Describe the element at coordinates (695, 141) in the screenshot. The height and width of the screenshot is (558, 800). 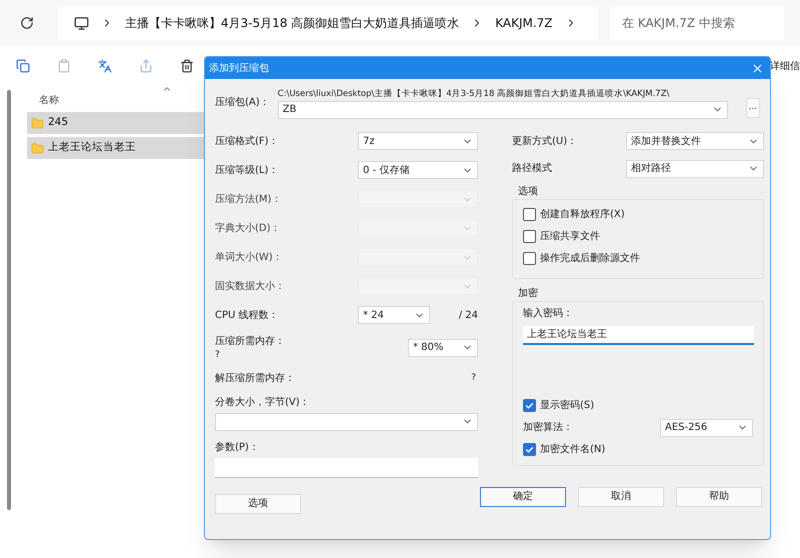
I see `dropdown: 添加并替换文件` at that location.